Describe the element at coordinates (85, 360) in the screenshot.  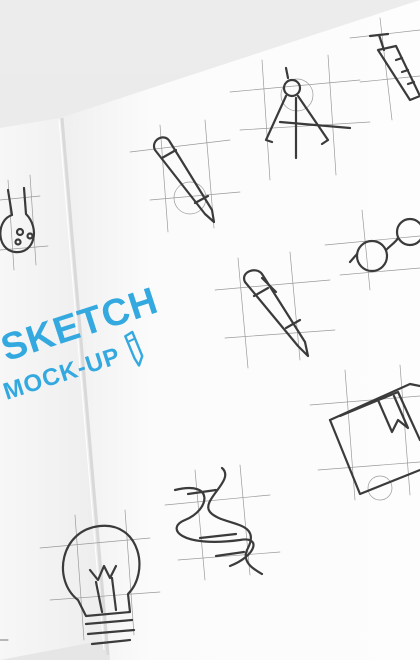
I see `brand-logo: SKETCH MOCK-UP` at that location.